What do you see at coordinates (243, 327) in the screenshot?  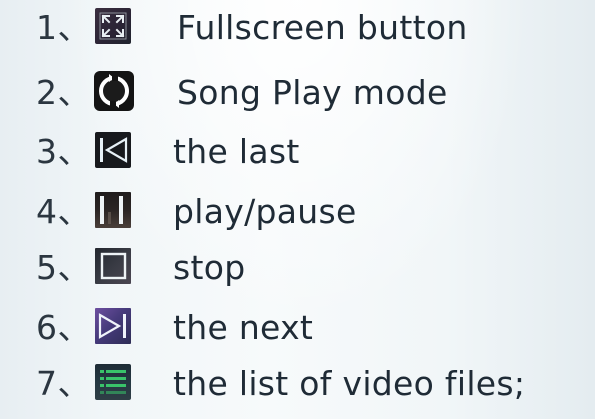 I see `item-label: the next` at bounding box center [243, 327].